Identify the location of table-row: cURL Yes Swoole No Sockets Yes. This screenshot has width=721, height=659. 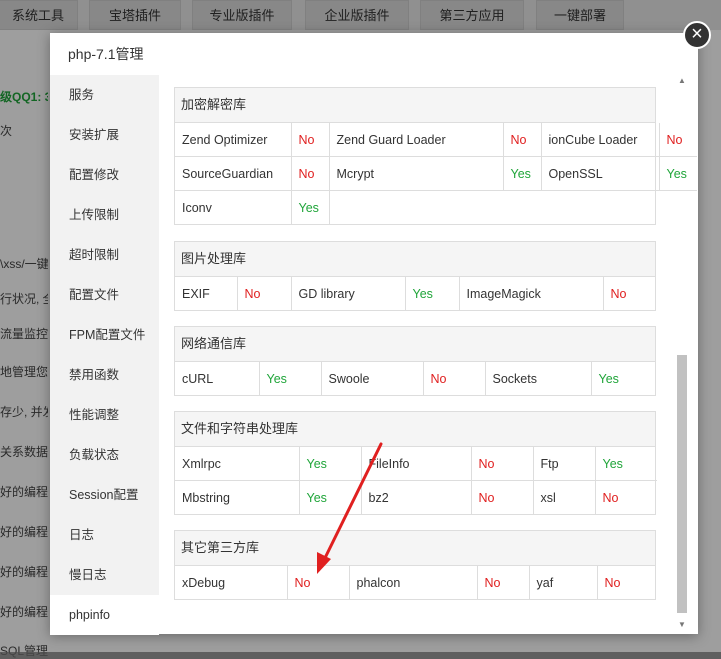
(416, 378).